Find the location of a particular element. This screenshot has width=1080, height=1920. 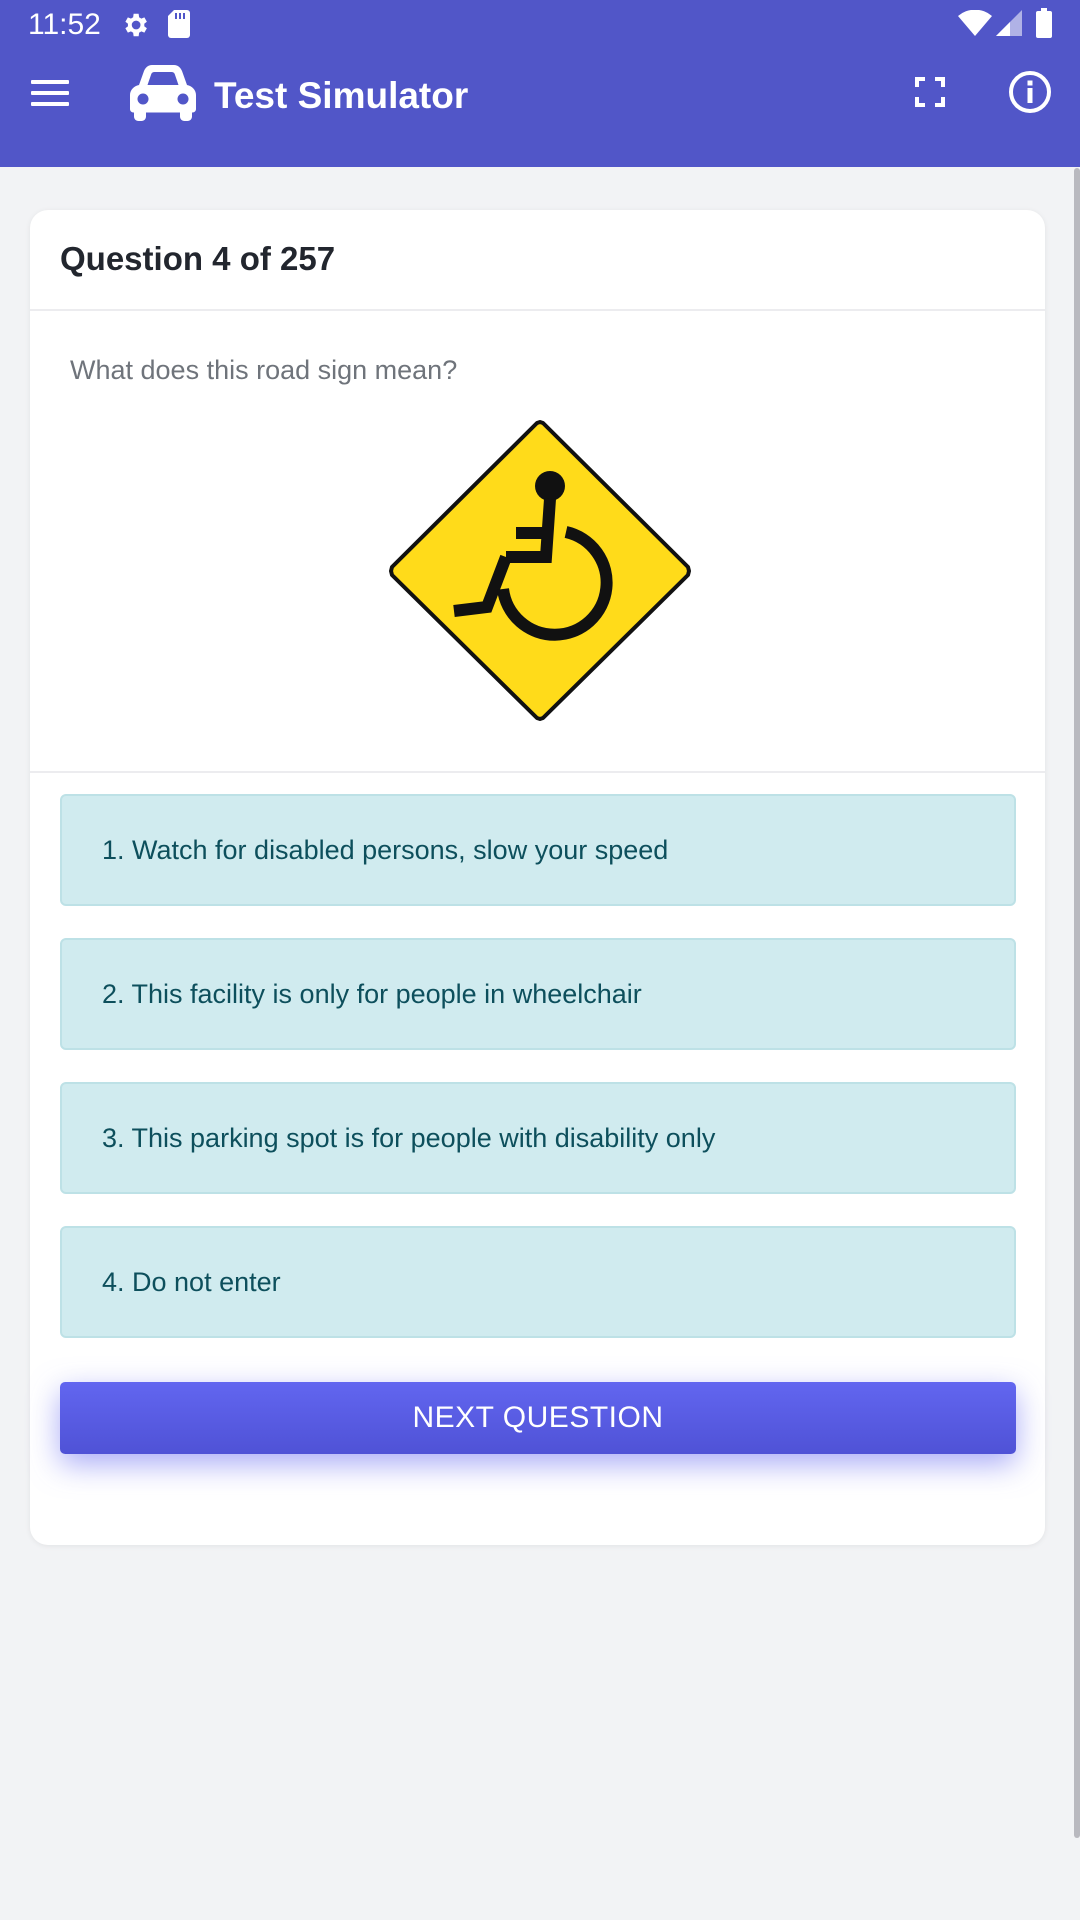

signal-icon is located at coordinates (1009, 23).